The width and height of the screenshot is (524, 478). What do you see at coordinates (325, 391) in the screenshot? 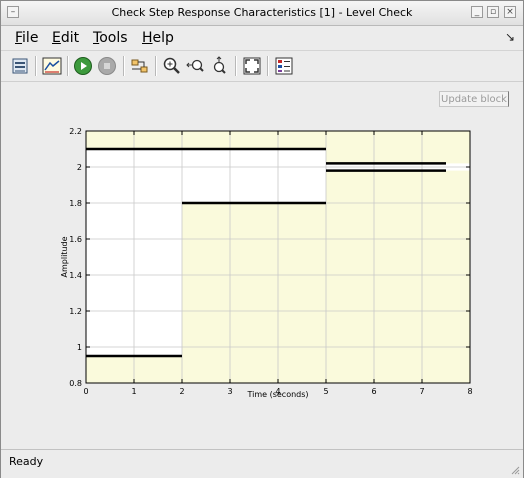
I see `x-tick-label: 5` at bounding box center [325, 391].